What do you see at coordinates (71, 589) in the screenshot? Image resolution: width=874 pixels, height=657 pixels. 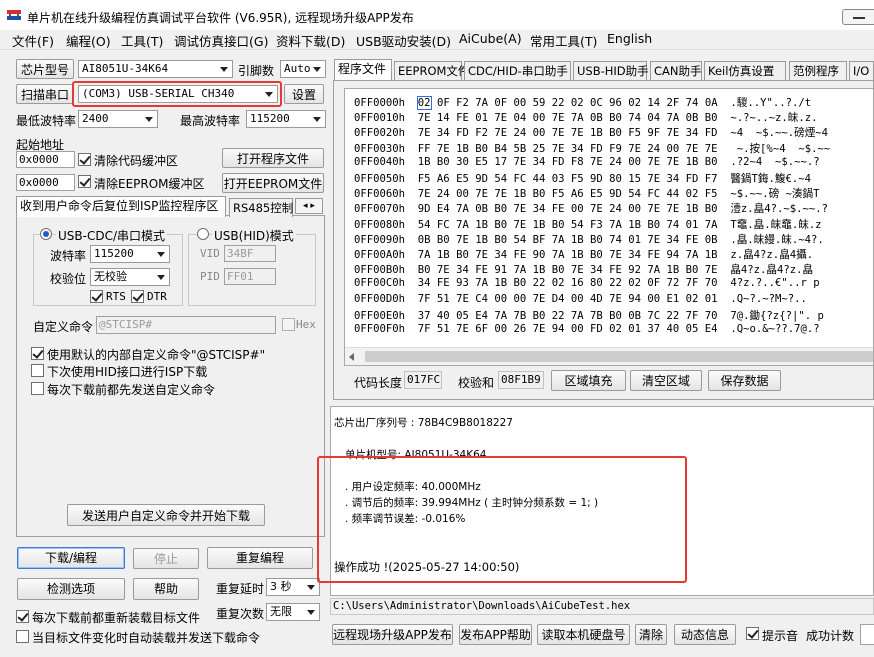 I see `check-options-button: 检测选项` at bounding box center [71, 589].